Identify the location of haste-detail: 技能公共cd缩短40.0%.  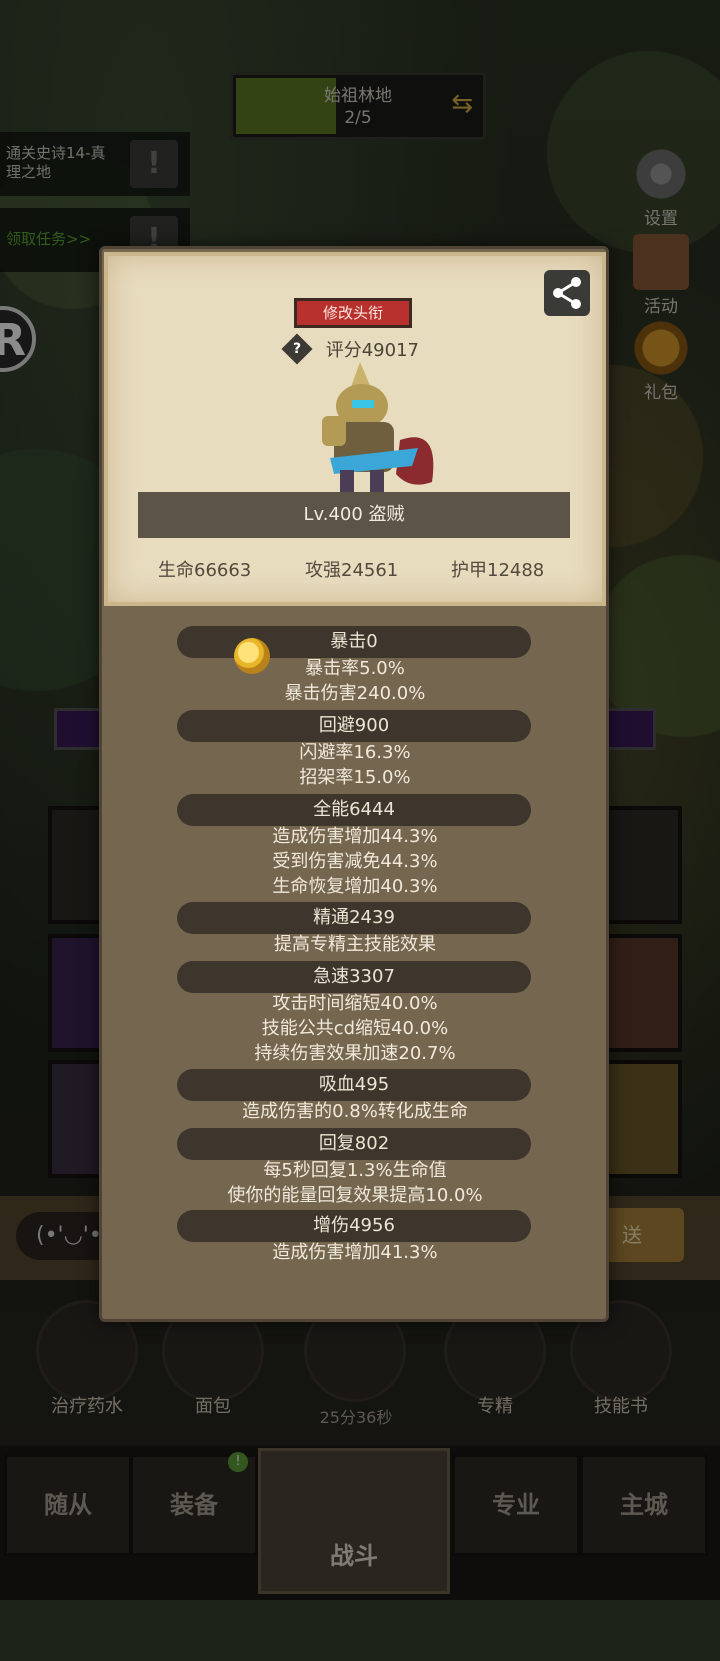
(355, 1028).